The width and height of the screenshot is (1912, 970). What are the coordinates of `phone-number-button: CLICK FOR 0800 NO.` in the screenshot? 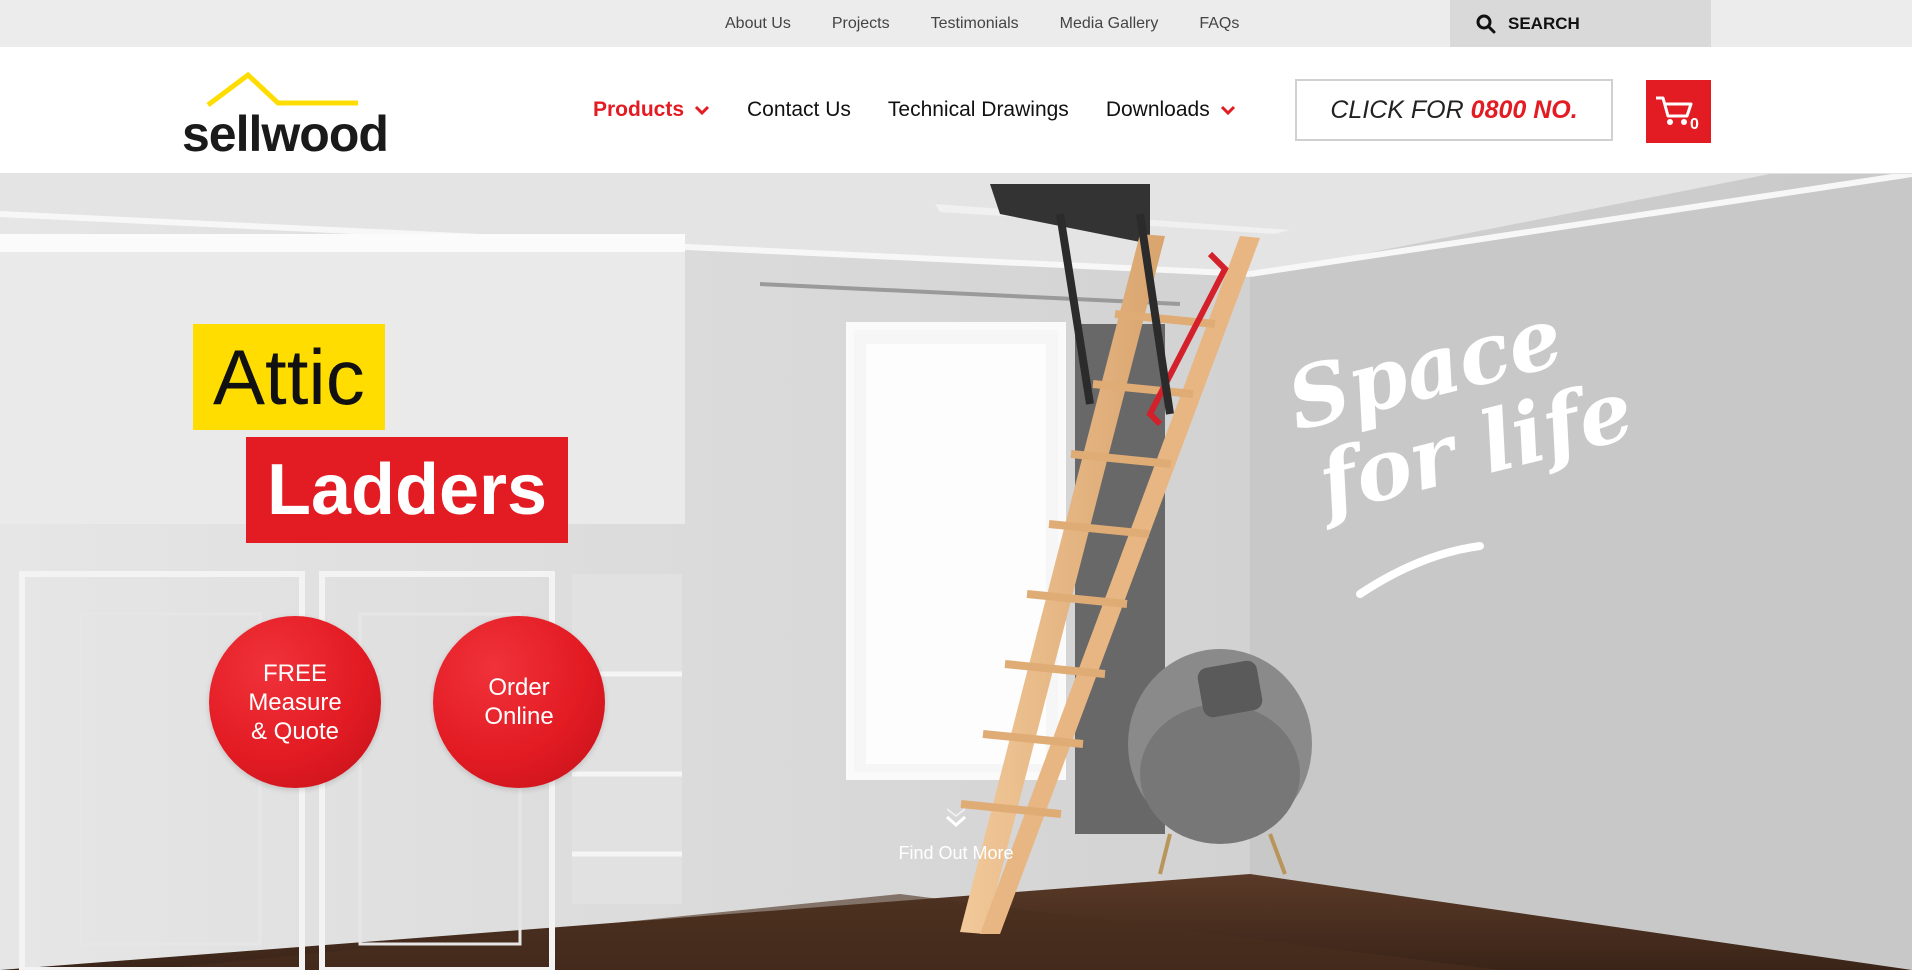 It's located at (1454, 110).